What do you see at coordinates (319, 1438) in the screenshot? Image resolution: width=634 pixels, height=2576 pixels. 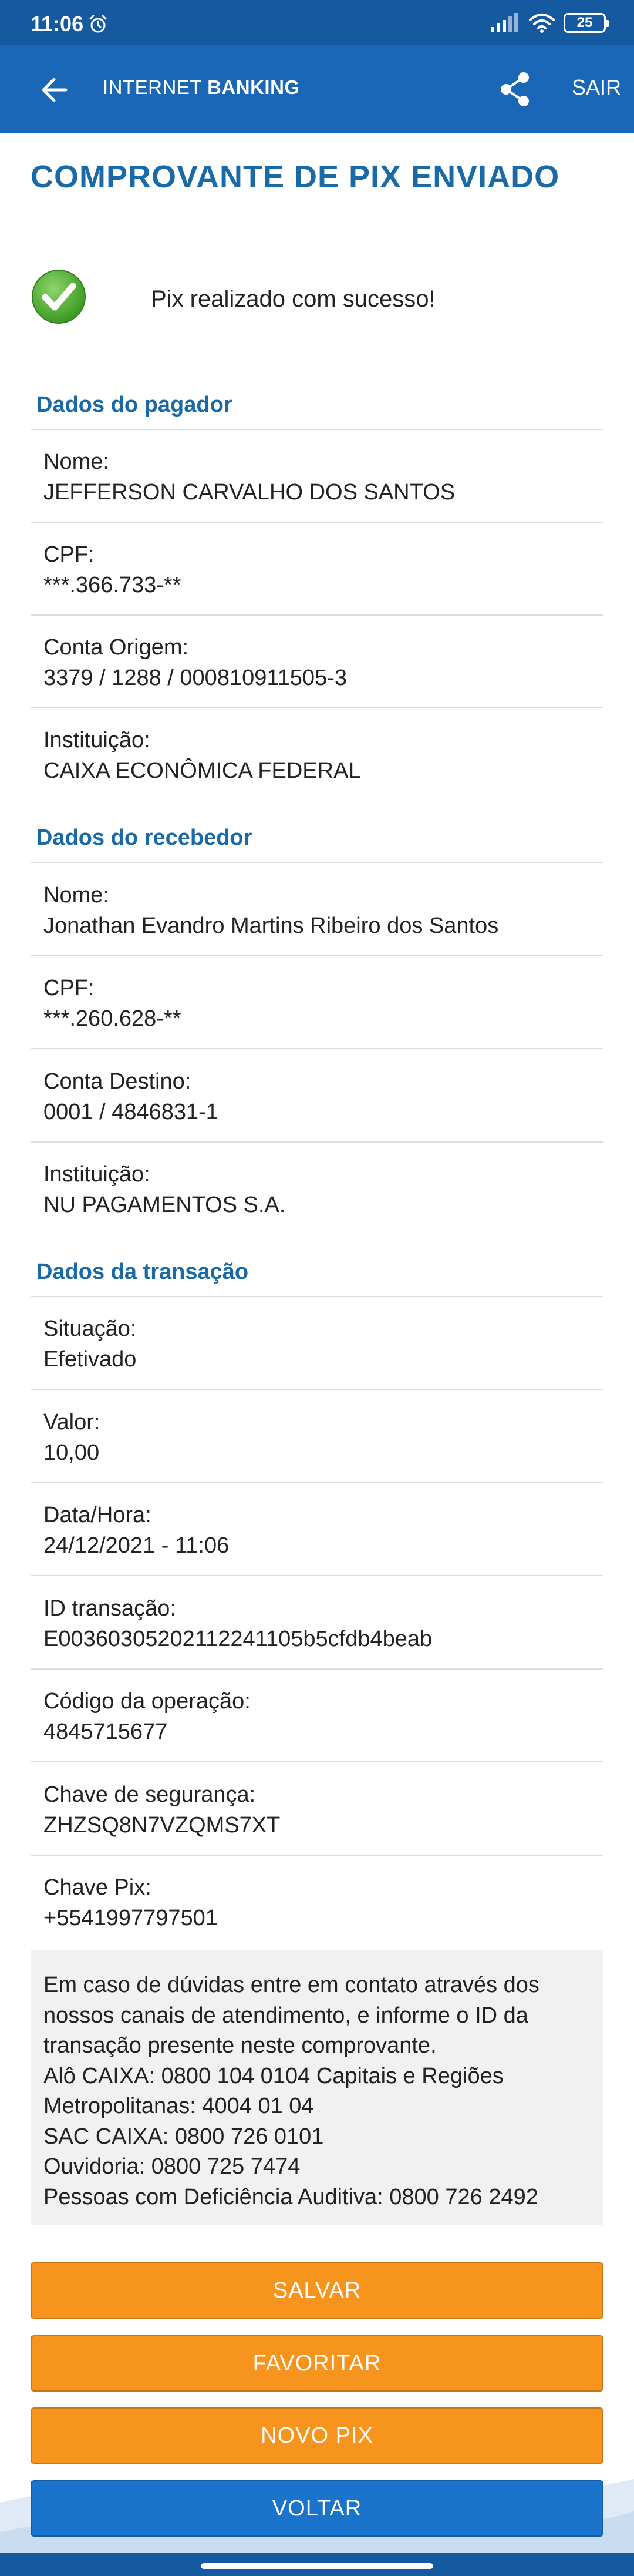 I see `transaction-amount-field: Valor: 10,00` at bounding box center [319, 1438].